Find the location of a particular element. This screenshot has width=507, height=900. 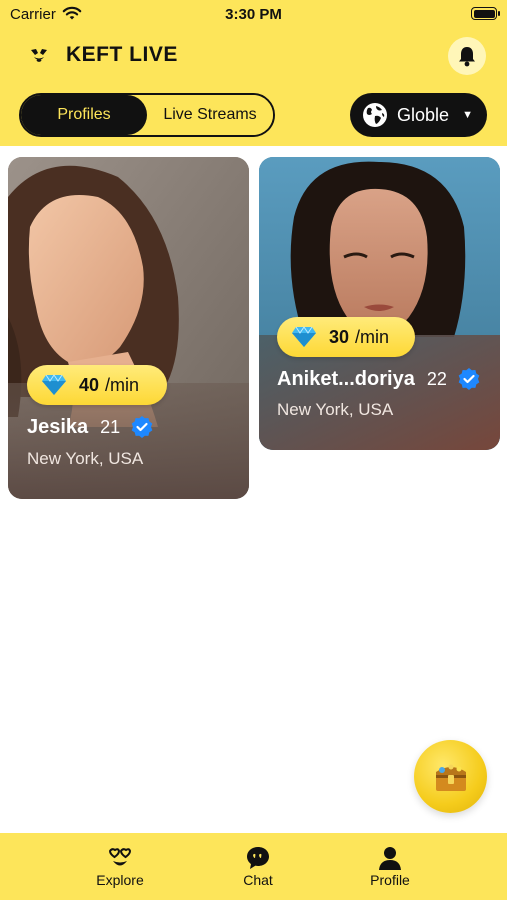

nav-chat: Chat is located at coordinates (258, 866).